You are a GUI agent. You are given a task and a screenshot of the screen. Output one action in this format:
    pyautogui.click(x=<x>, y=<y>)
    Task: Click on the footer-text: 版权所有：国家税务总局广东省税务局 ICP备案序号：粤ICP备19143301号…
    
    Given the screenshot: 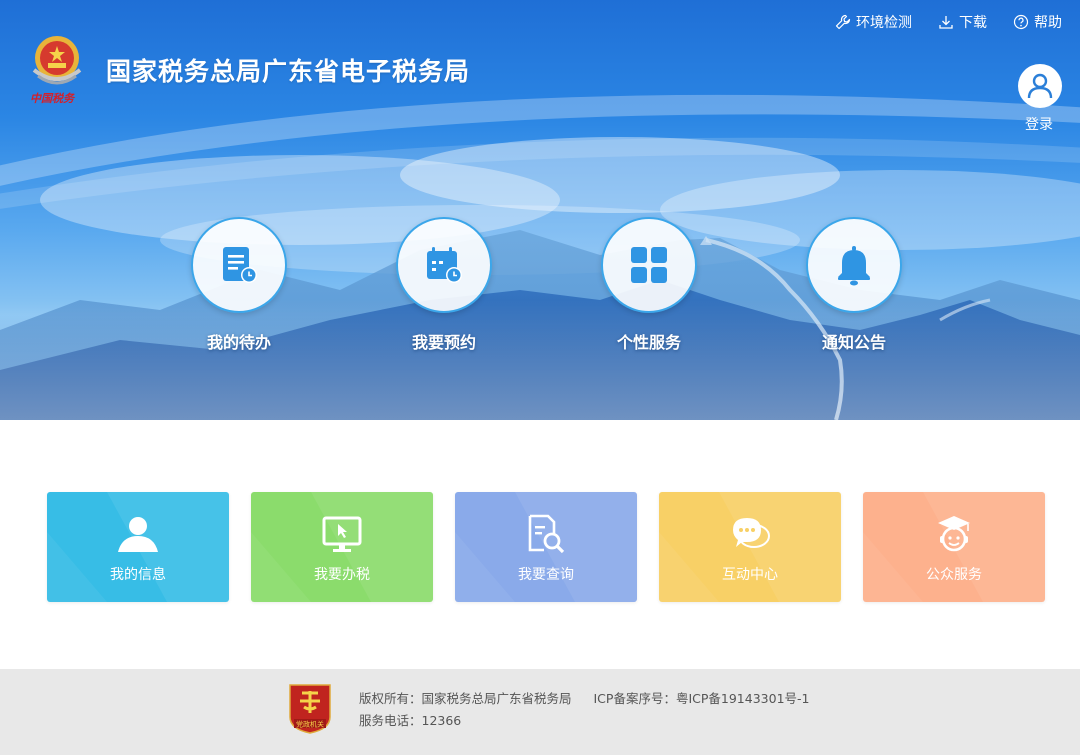 What is the action you would take?
    pyautogui.click(x=584, y=710)
    